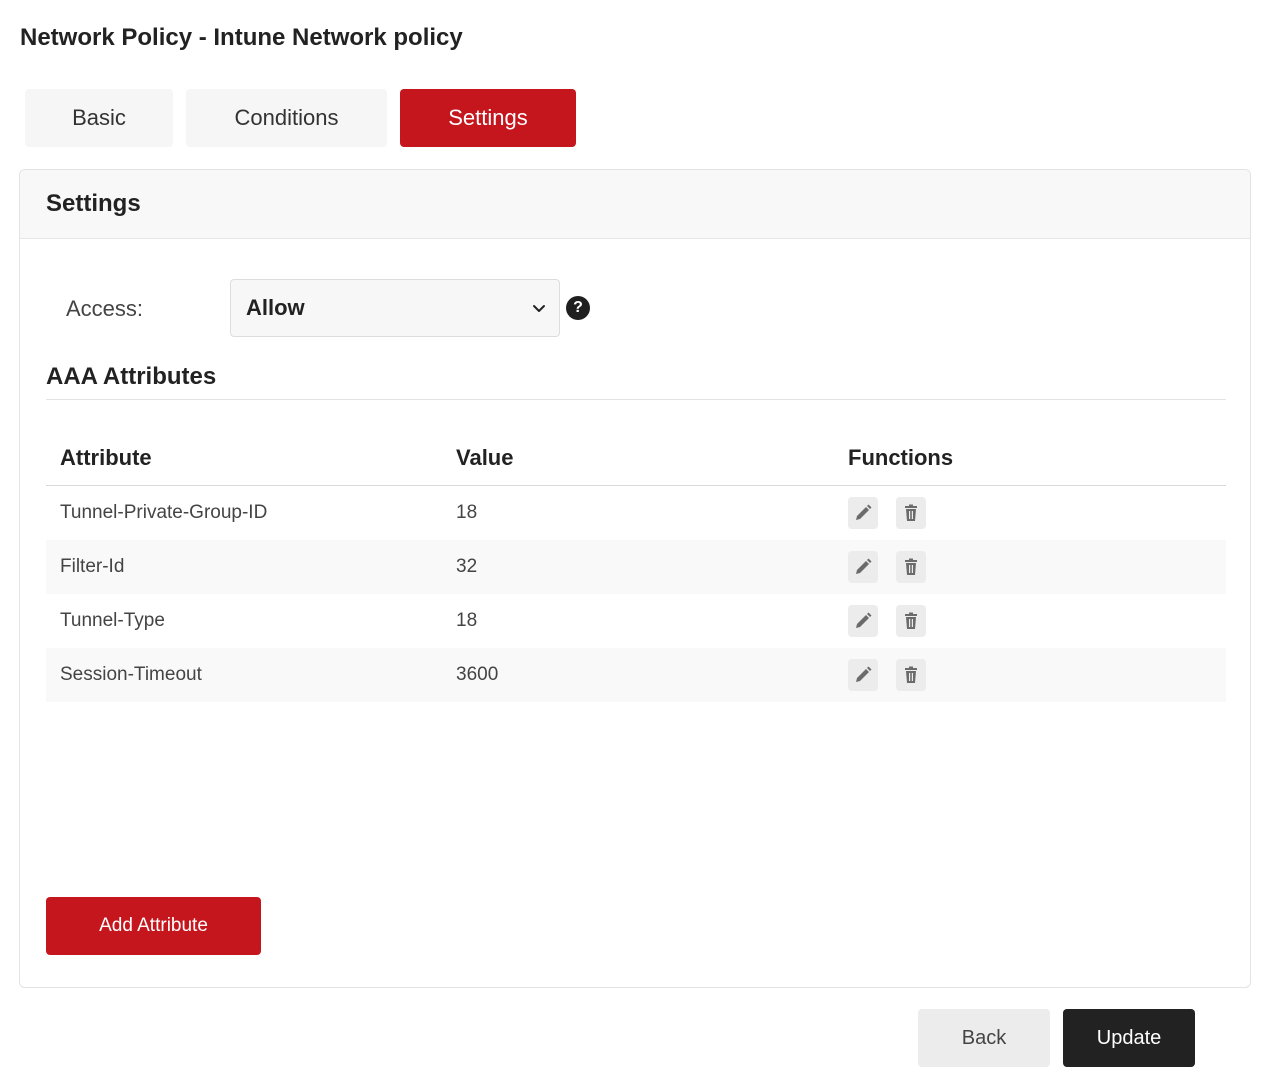  I want to click on tab-bar: Basic Conditions Settings, so click(300, 118).